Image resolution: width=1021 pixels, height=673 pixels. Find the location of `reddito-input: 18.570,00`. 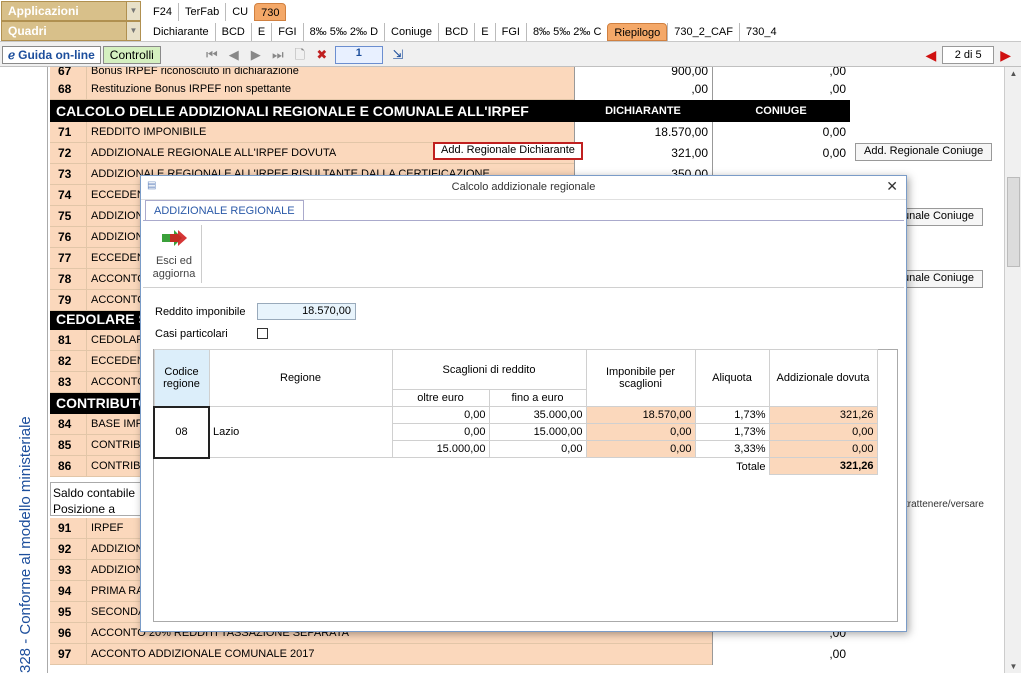

reddito-input: 18.570,00 is located at coordinates (306, 311).